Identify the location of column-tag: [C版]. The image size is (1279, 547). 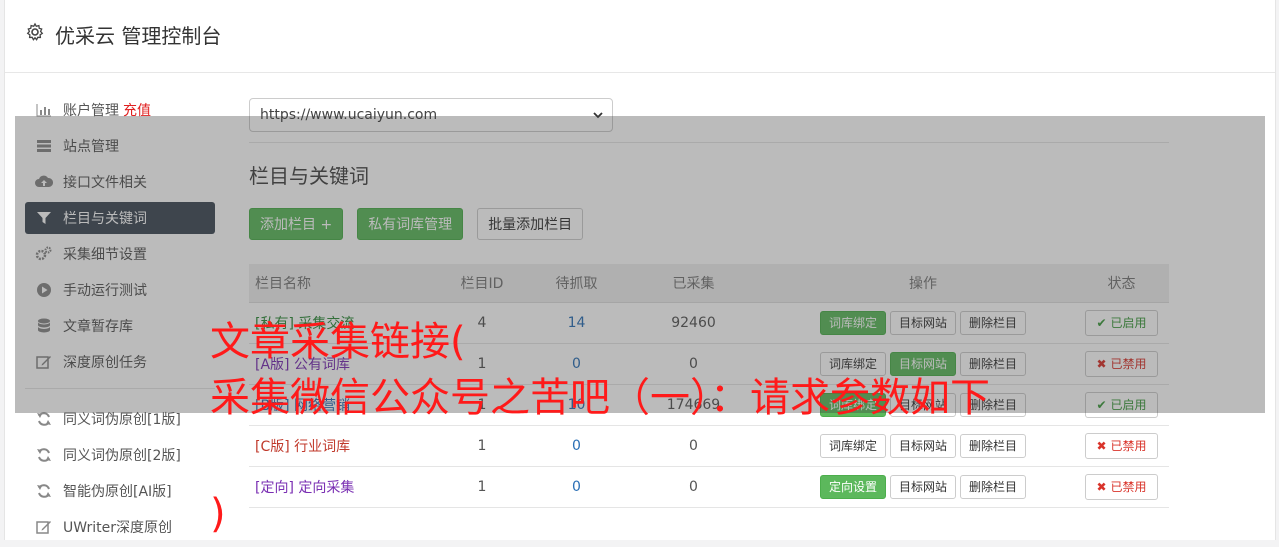
(272, 446).